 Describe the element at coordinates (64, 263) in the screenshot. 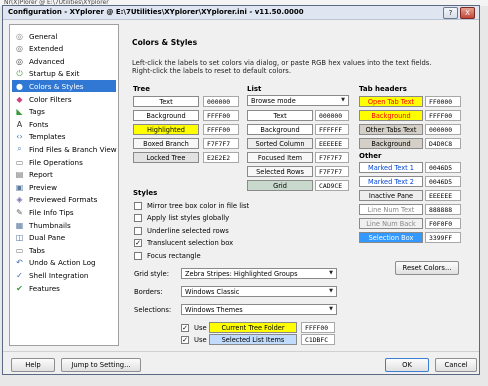

I see `sidebar-item-undo-action-log: ↶ Undo & Action Log` at that location.